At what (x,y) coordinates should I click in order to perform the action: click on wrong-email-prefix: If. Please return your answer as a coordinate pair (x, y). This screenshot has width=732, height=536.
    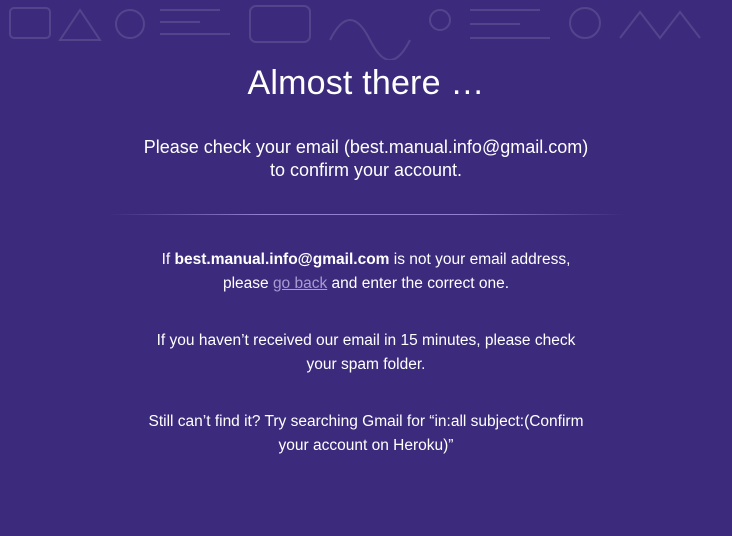
    Looking at the image, I should click on (168, 259).